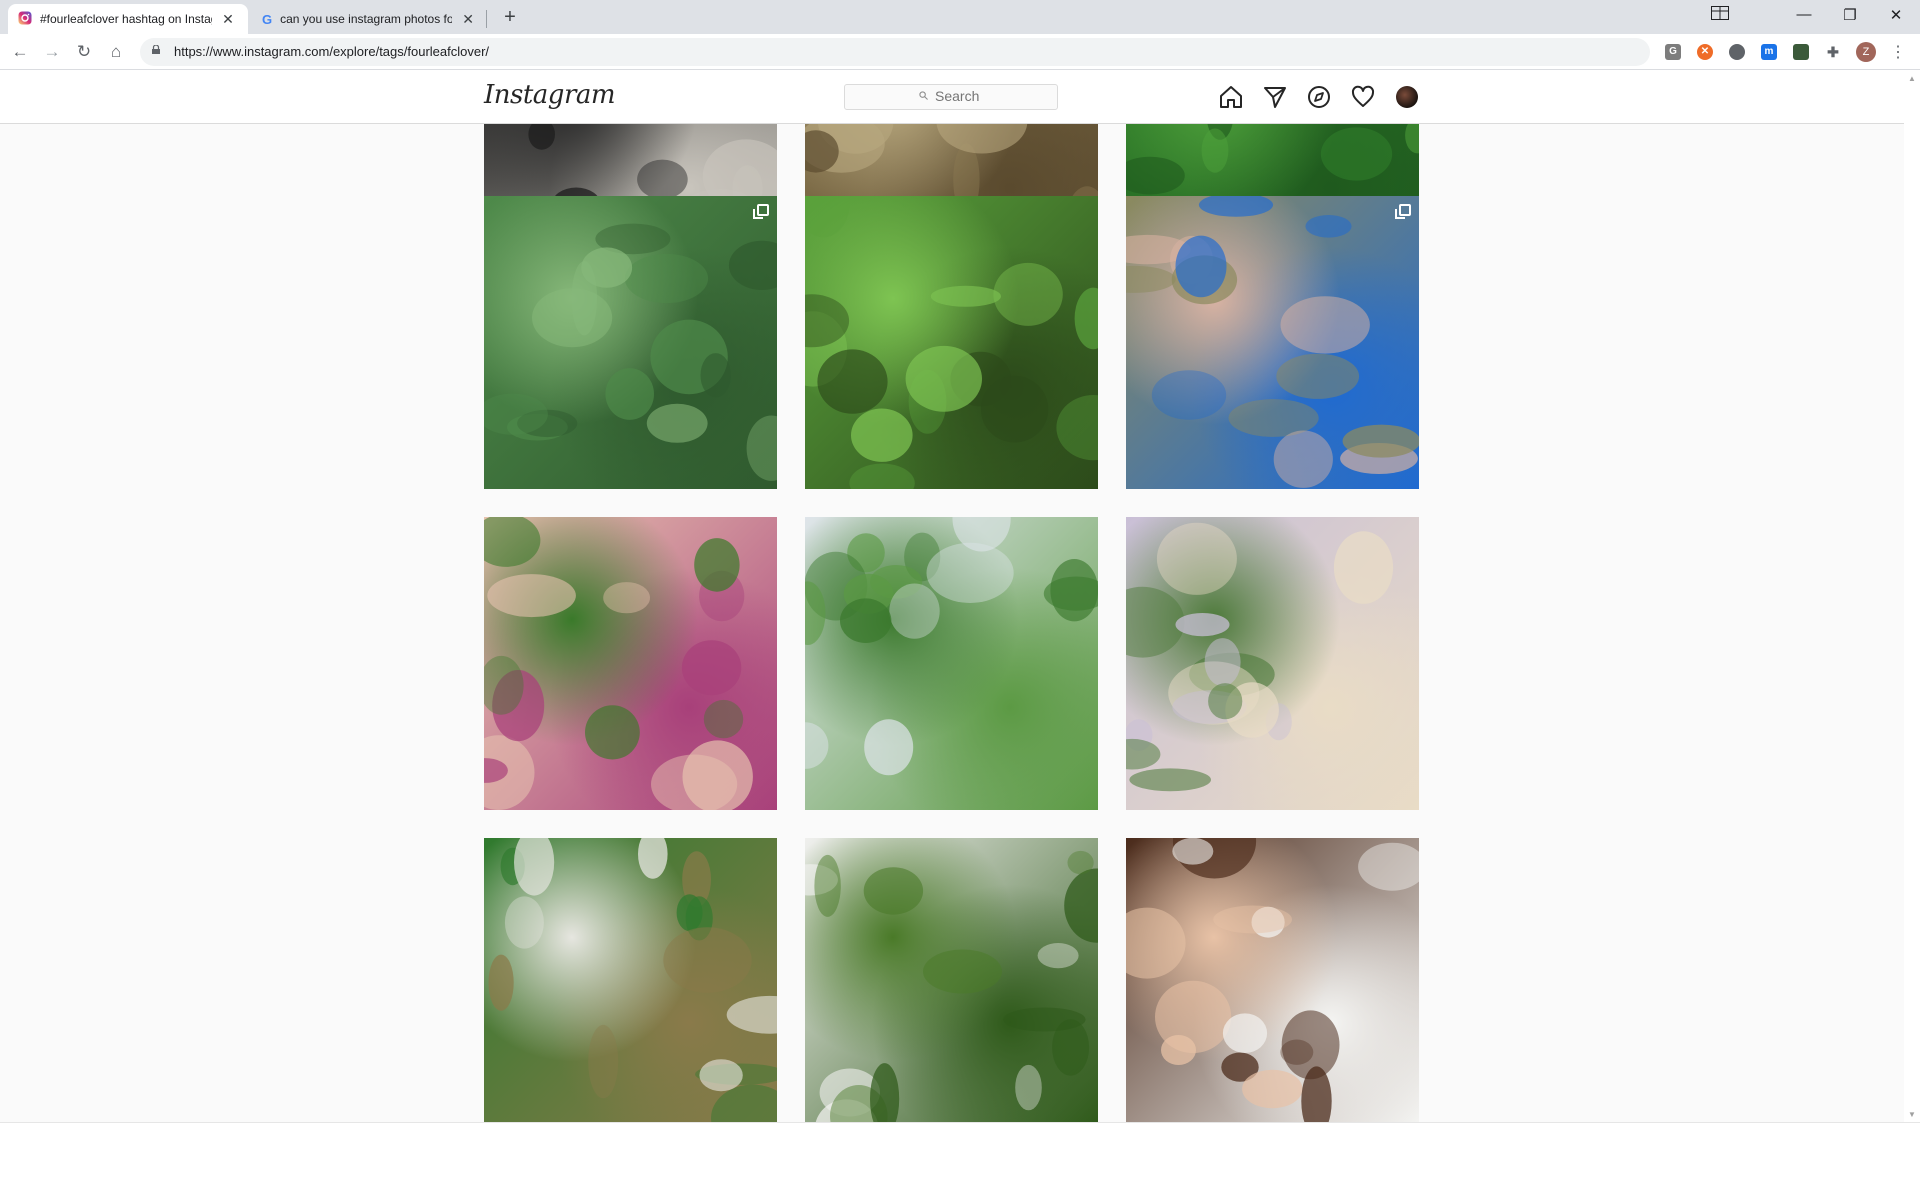 Image resolution: width=1920 pixels, height=1200 pixels. I want to click on extension-icon-circle, so click(1737, 52).